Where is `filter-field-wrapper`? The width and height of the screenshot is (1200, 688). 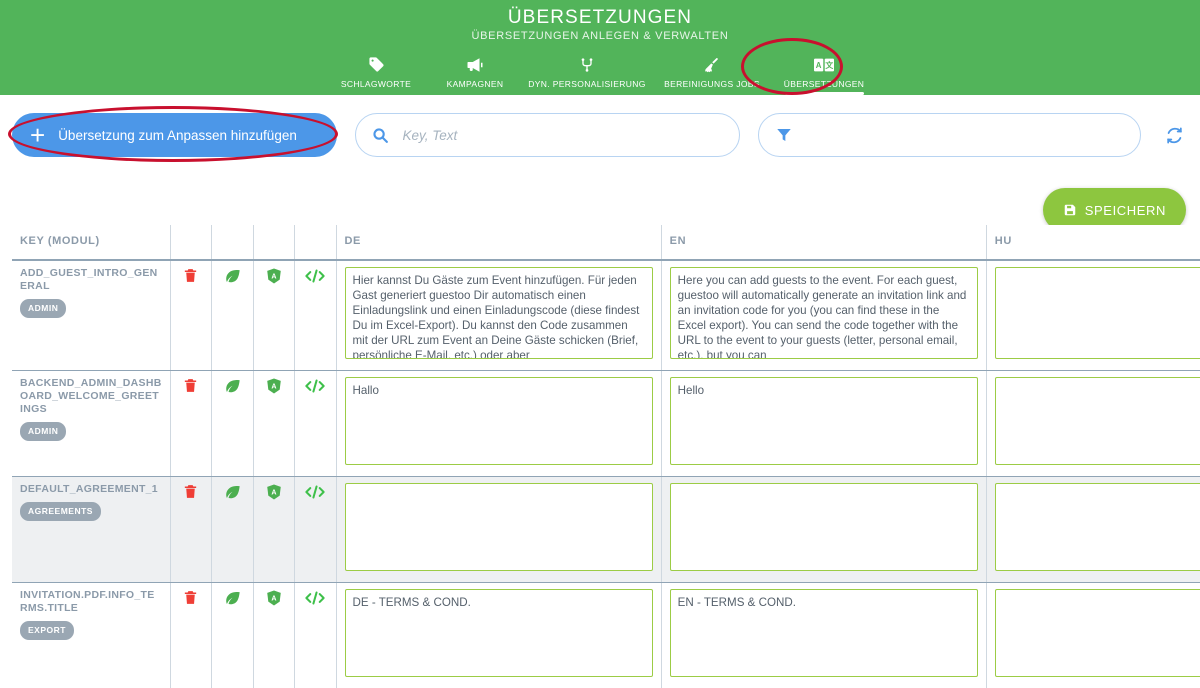 filter-field-wrapper is located at coordinates (950, 135).